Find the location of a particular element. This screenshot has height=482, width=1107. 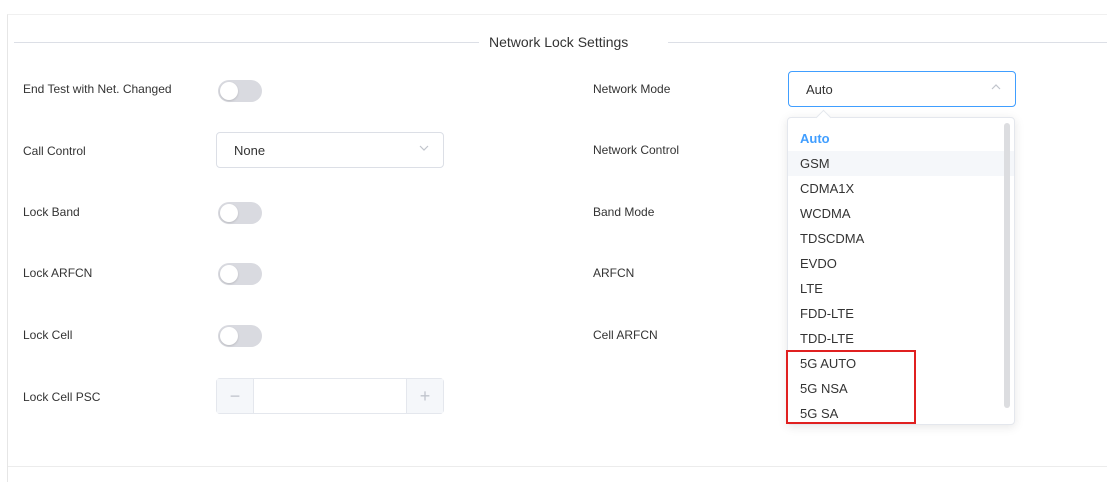

highlight-box-5g-options is located at coordinates (851, 387).